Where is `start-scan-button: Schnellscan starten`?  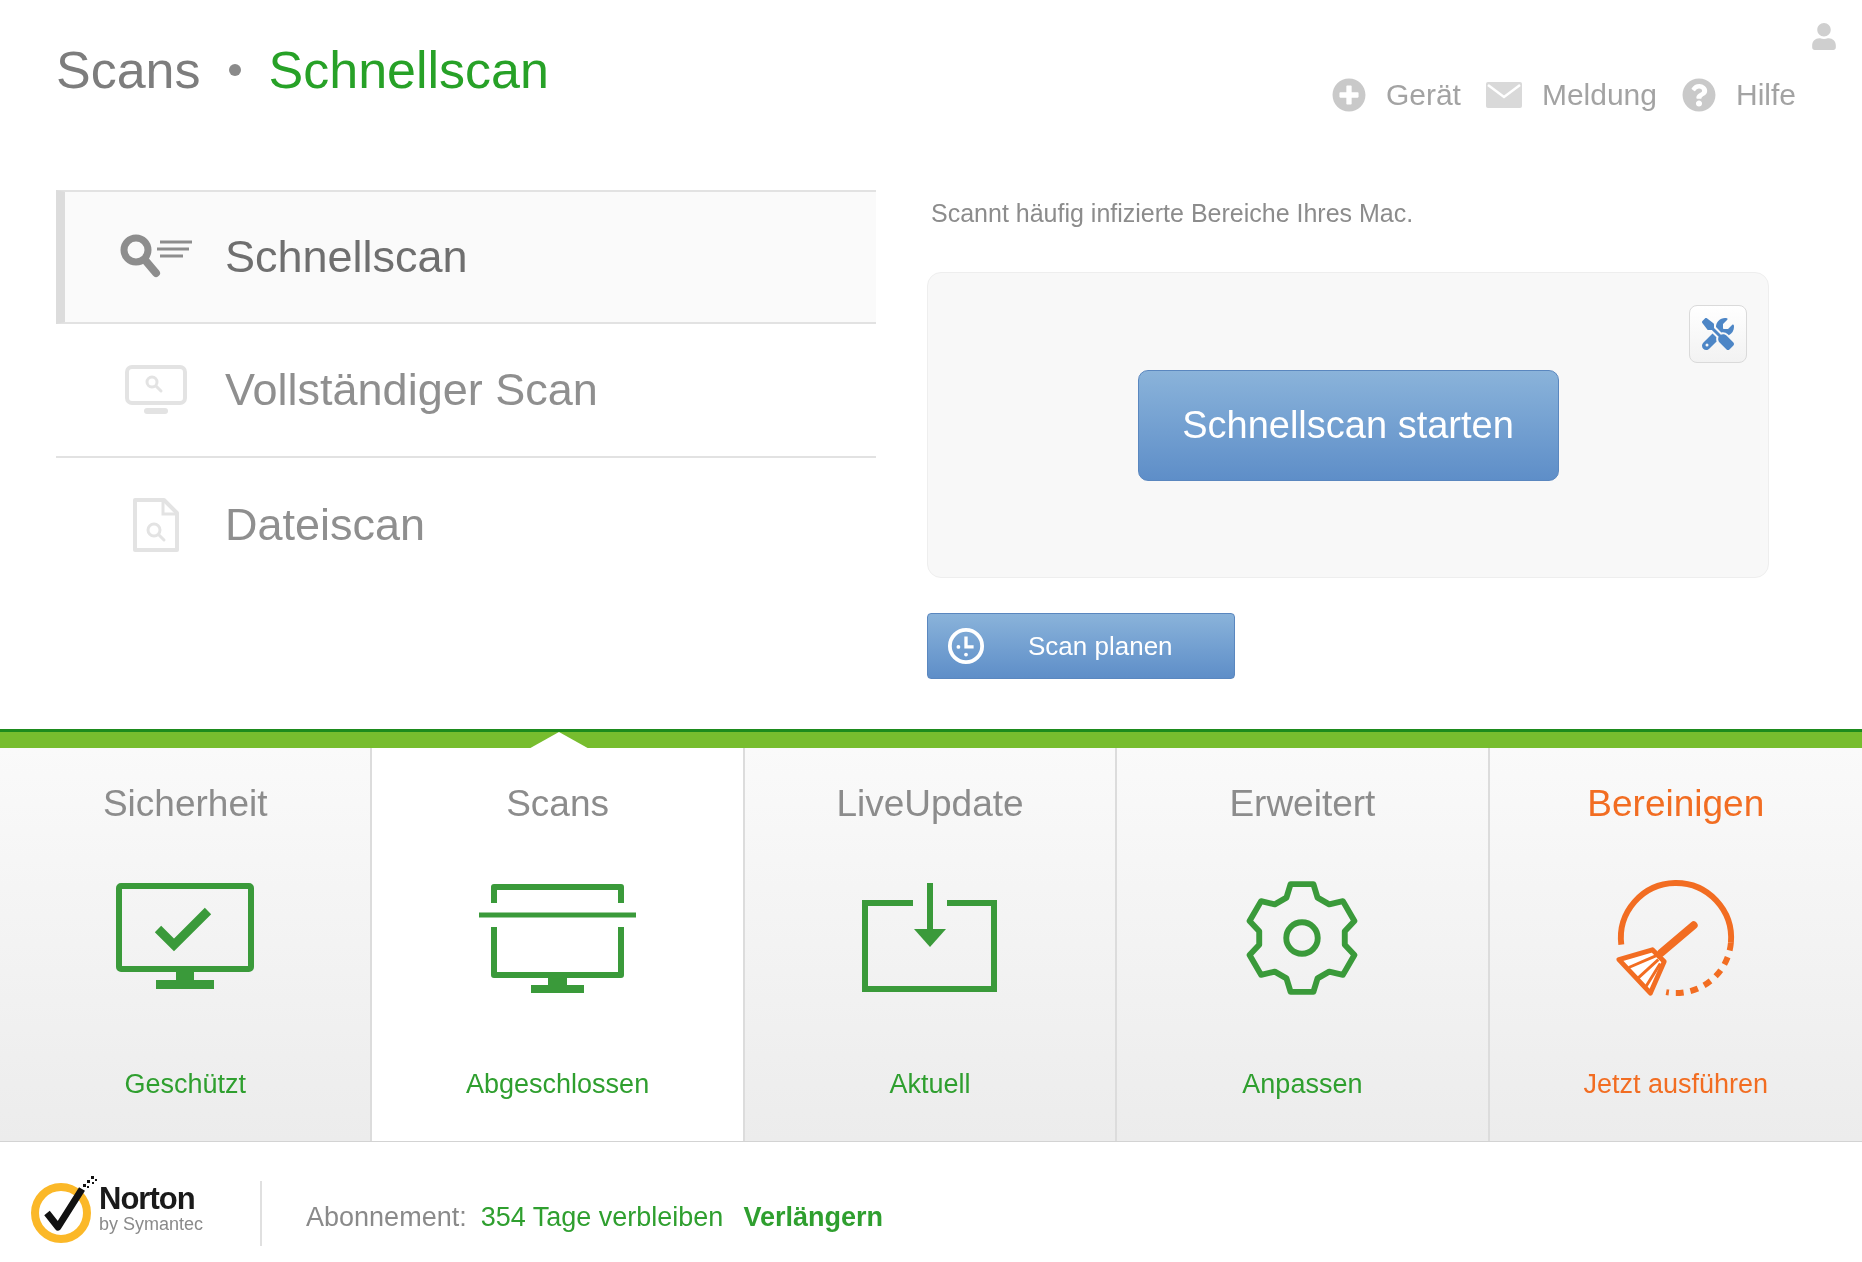 start-scan-button: Schnellscan starten is located at coordinates (1348, 425).